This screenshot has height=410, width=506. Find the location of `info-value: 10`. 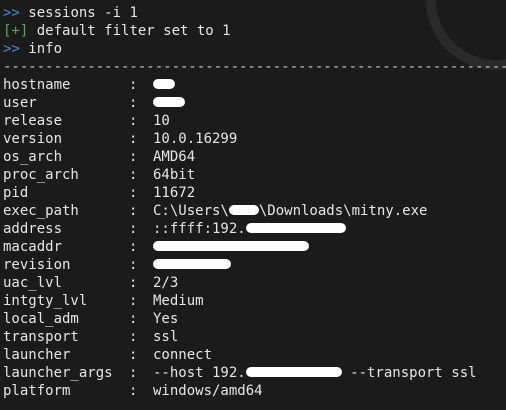

info-value: 10 is located at coordinates (161, 121).